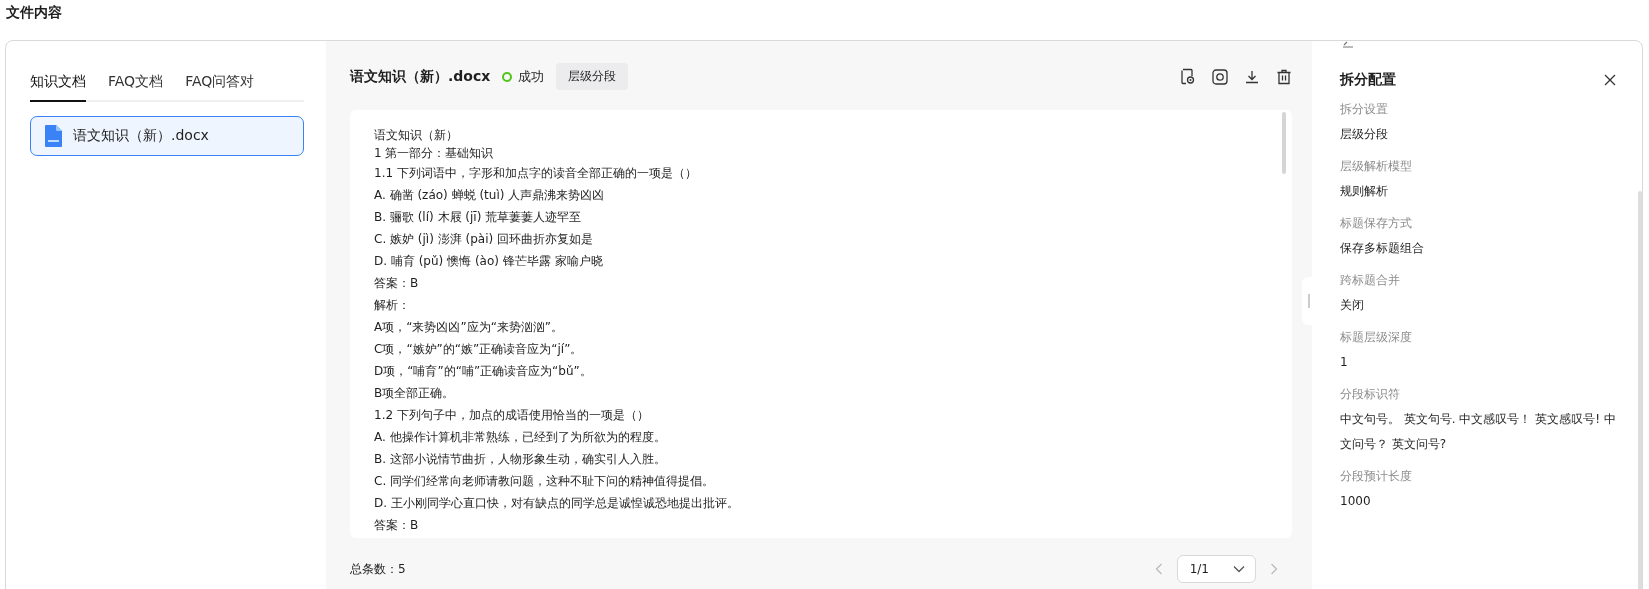 This screenshot has height=589, width=1649. I want to click on document-icon, so click(53, 136).